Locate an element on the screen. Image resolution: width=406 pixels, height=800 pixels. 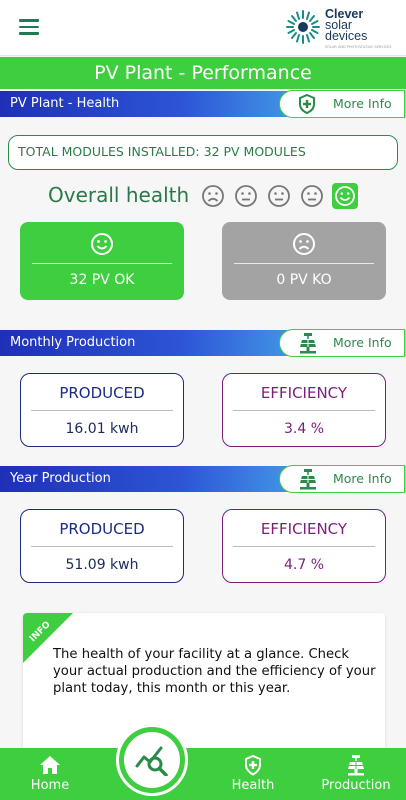
monthly-produced-card: PRODUCED 16.01 kwh is located at coordinates (102, 410).